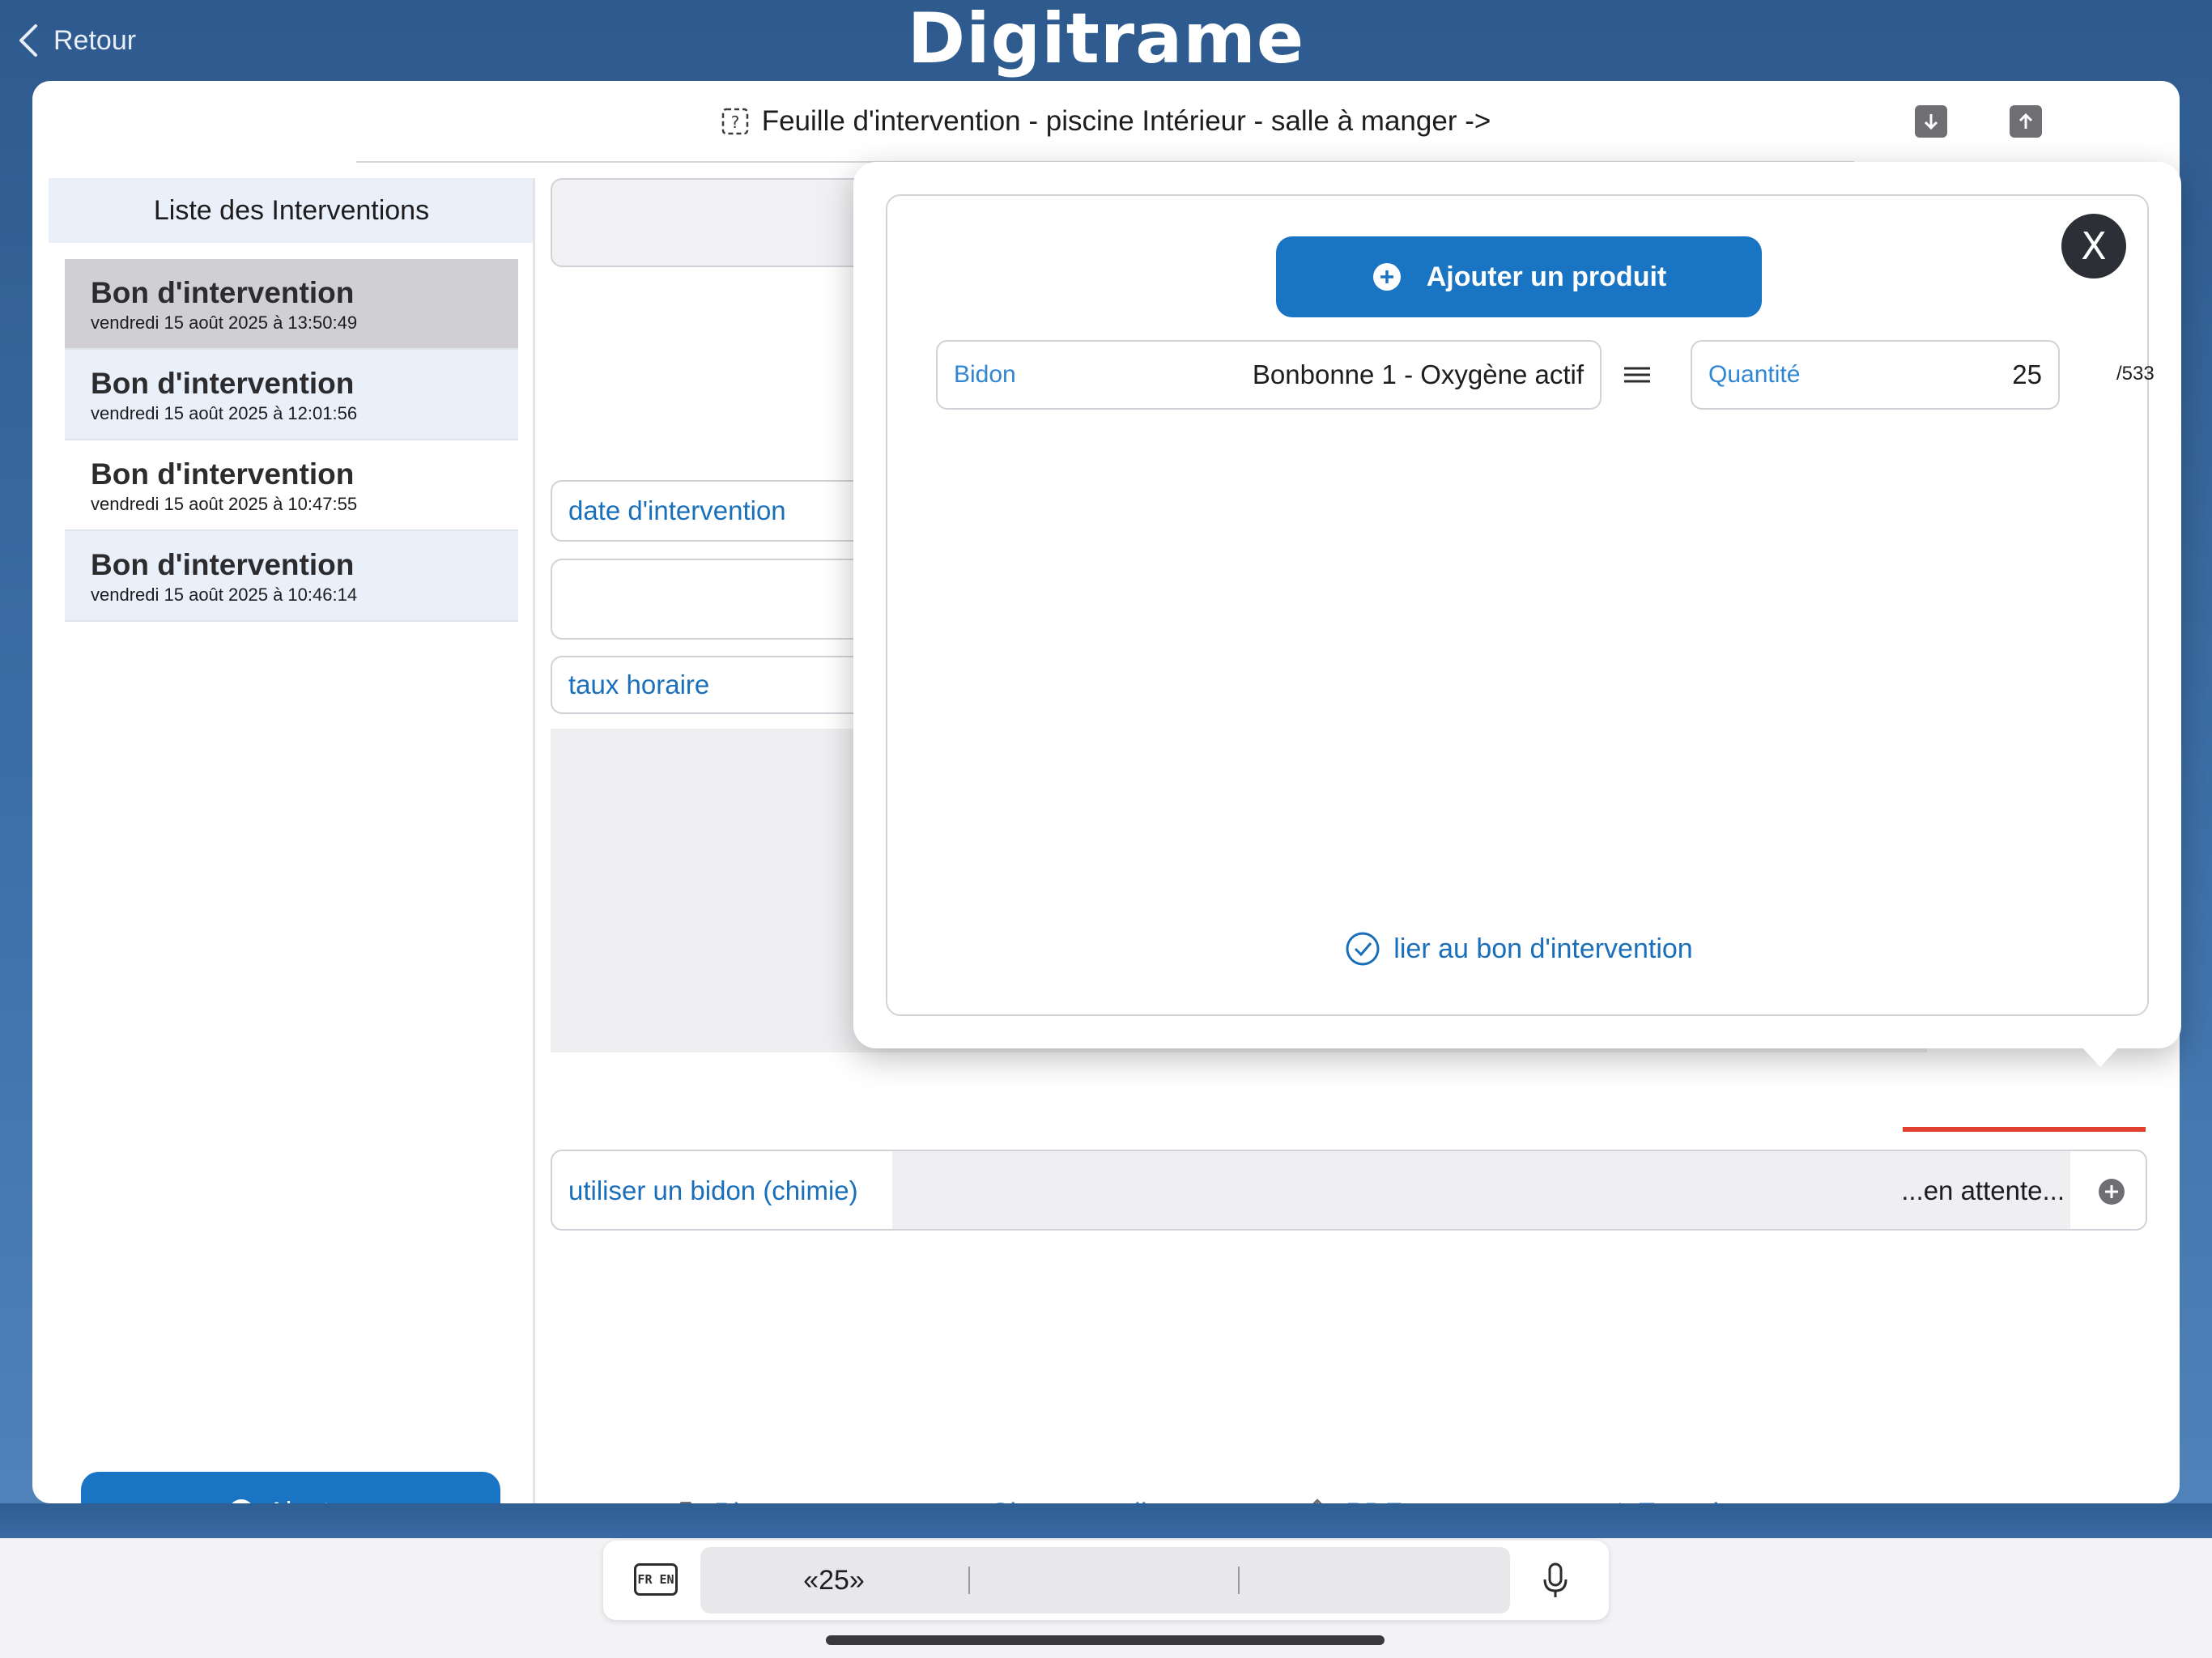 Image resolution: width=2212 pixels, height=1658 pixels. I want to click on intervention-date: vendredi 15 août 2025 à 10:46:14, so click(225, 595).